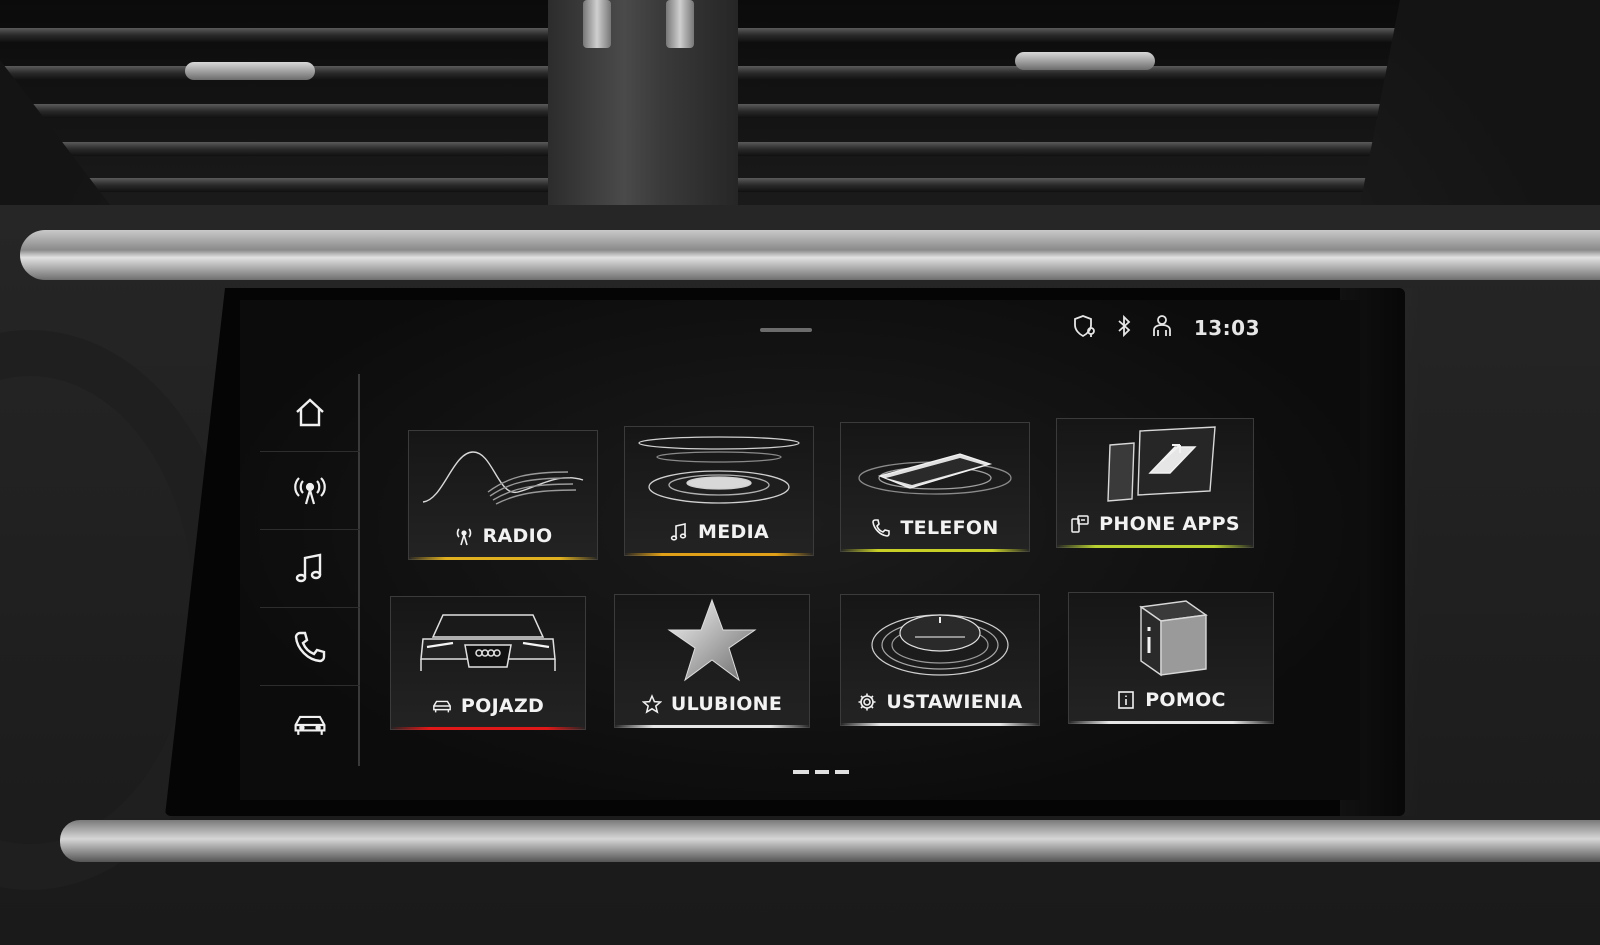 The image size is (1600, 945). I want to click on tile-media: MEDIA, so click(719, 491).